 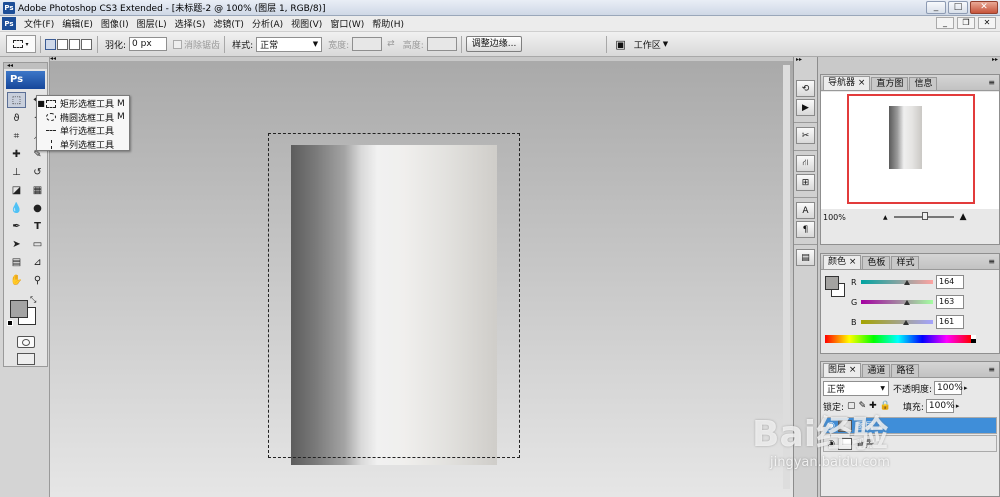 I want to click on opacity-arrow-icon: ▸, so click(x=966, y=388).